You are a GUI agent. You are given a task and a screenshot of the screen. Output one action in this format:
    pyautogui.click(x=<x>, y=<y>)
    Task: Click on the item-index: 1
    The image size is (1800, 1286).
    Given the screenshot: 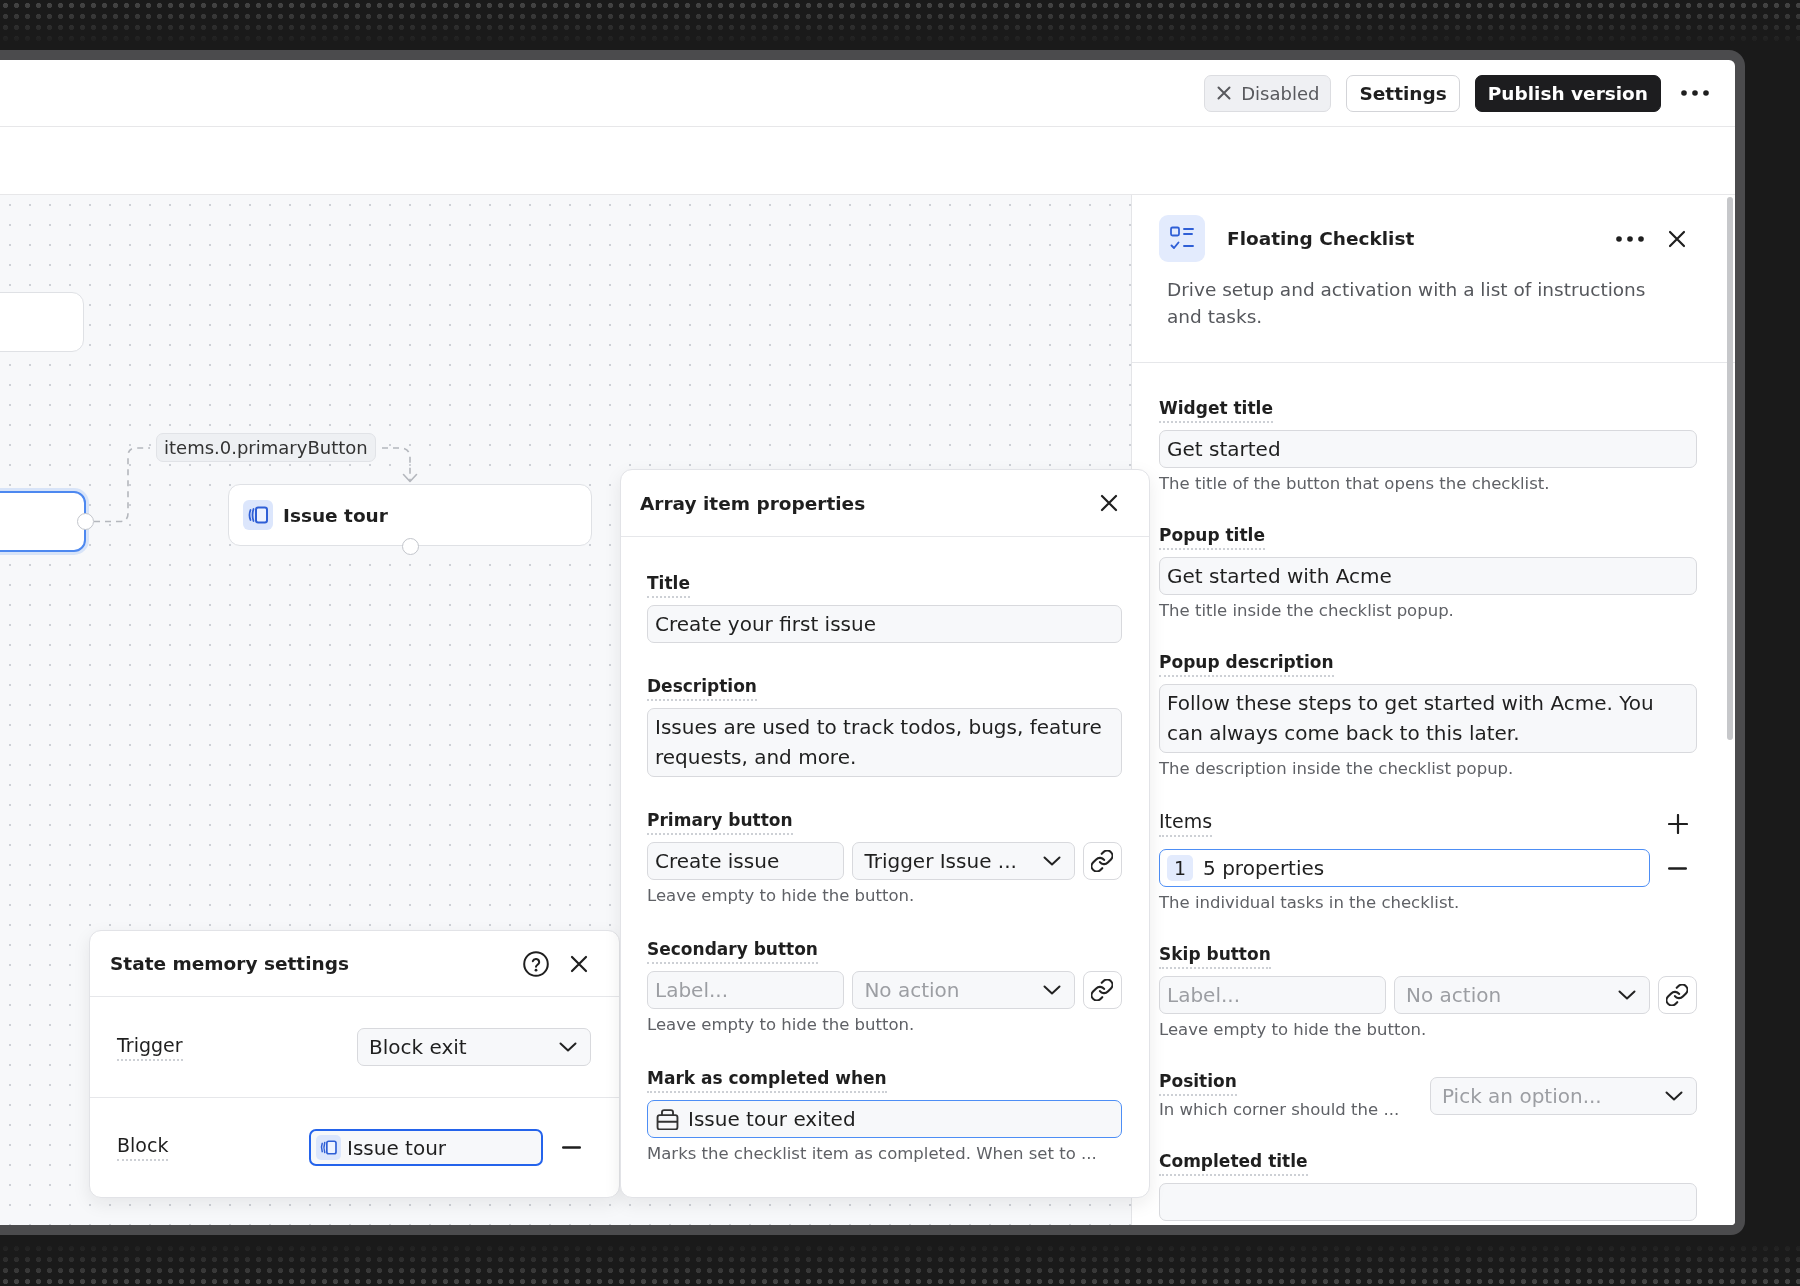 What is the action you would take?
    pyautogui.click(x=1180, y=868)
    